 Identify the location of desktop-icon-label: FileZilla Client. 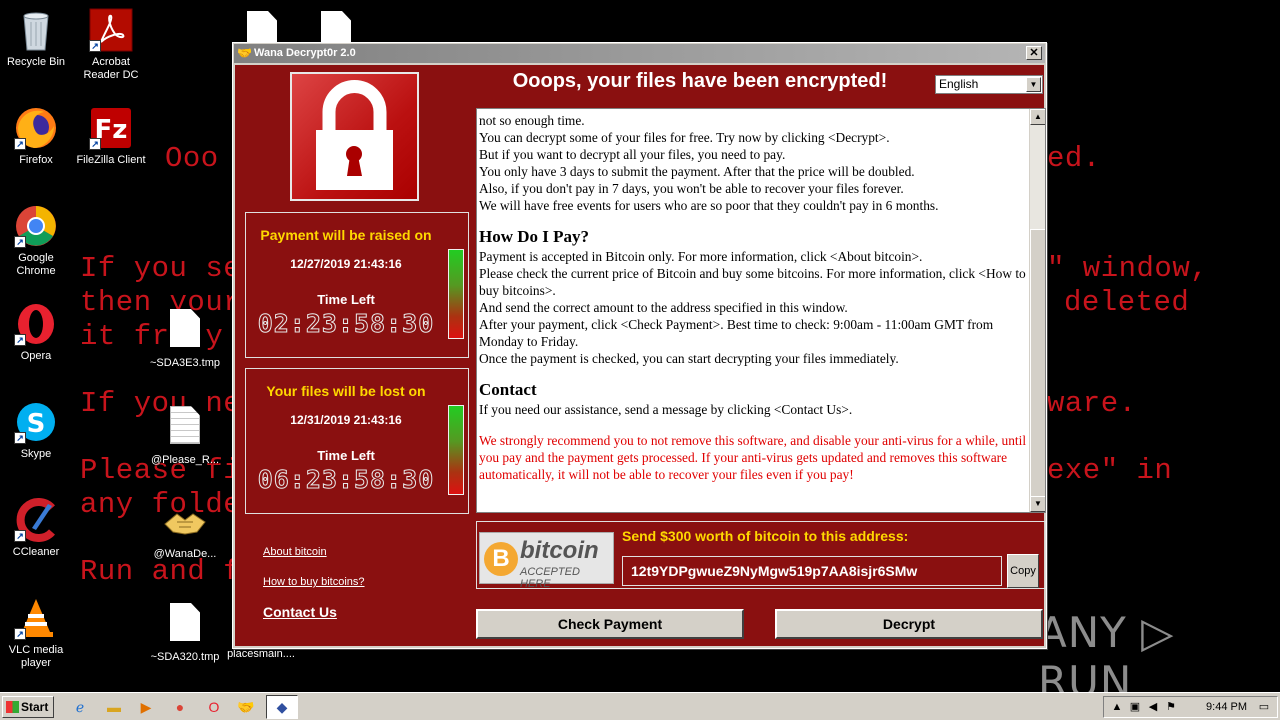
(111, 160).